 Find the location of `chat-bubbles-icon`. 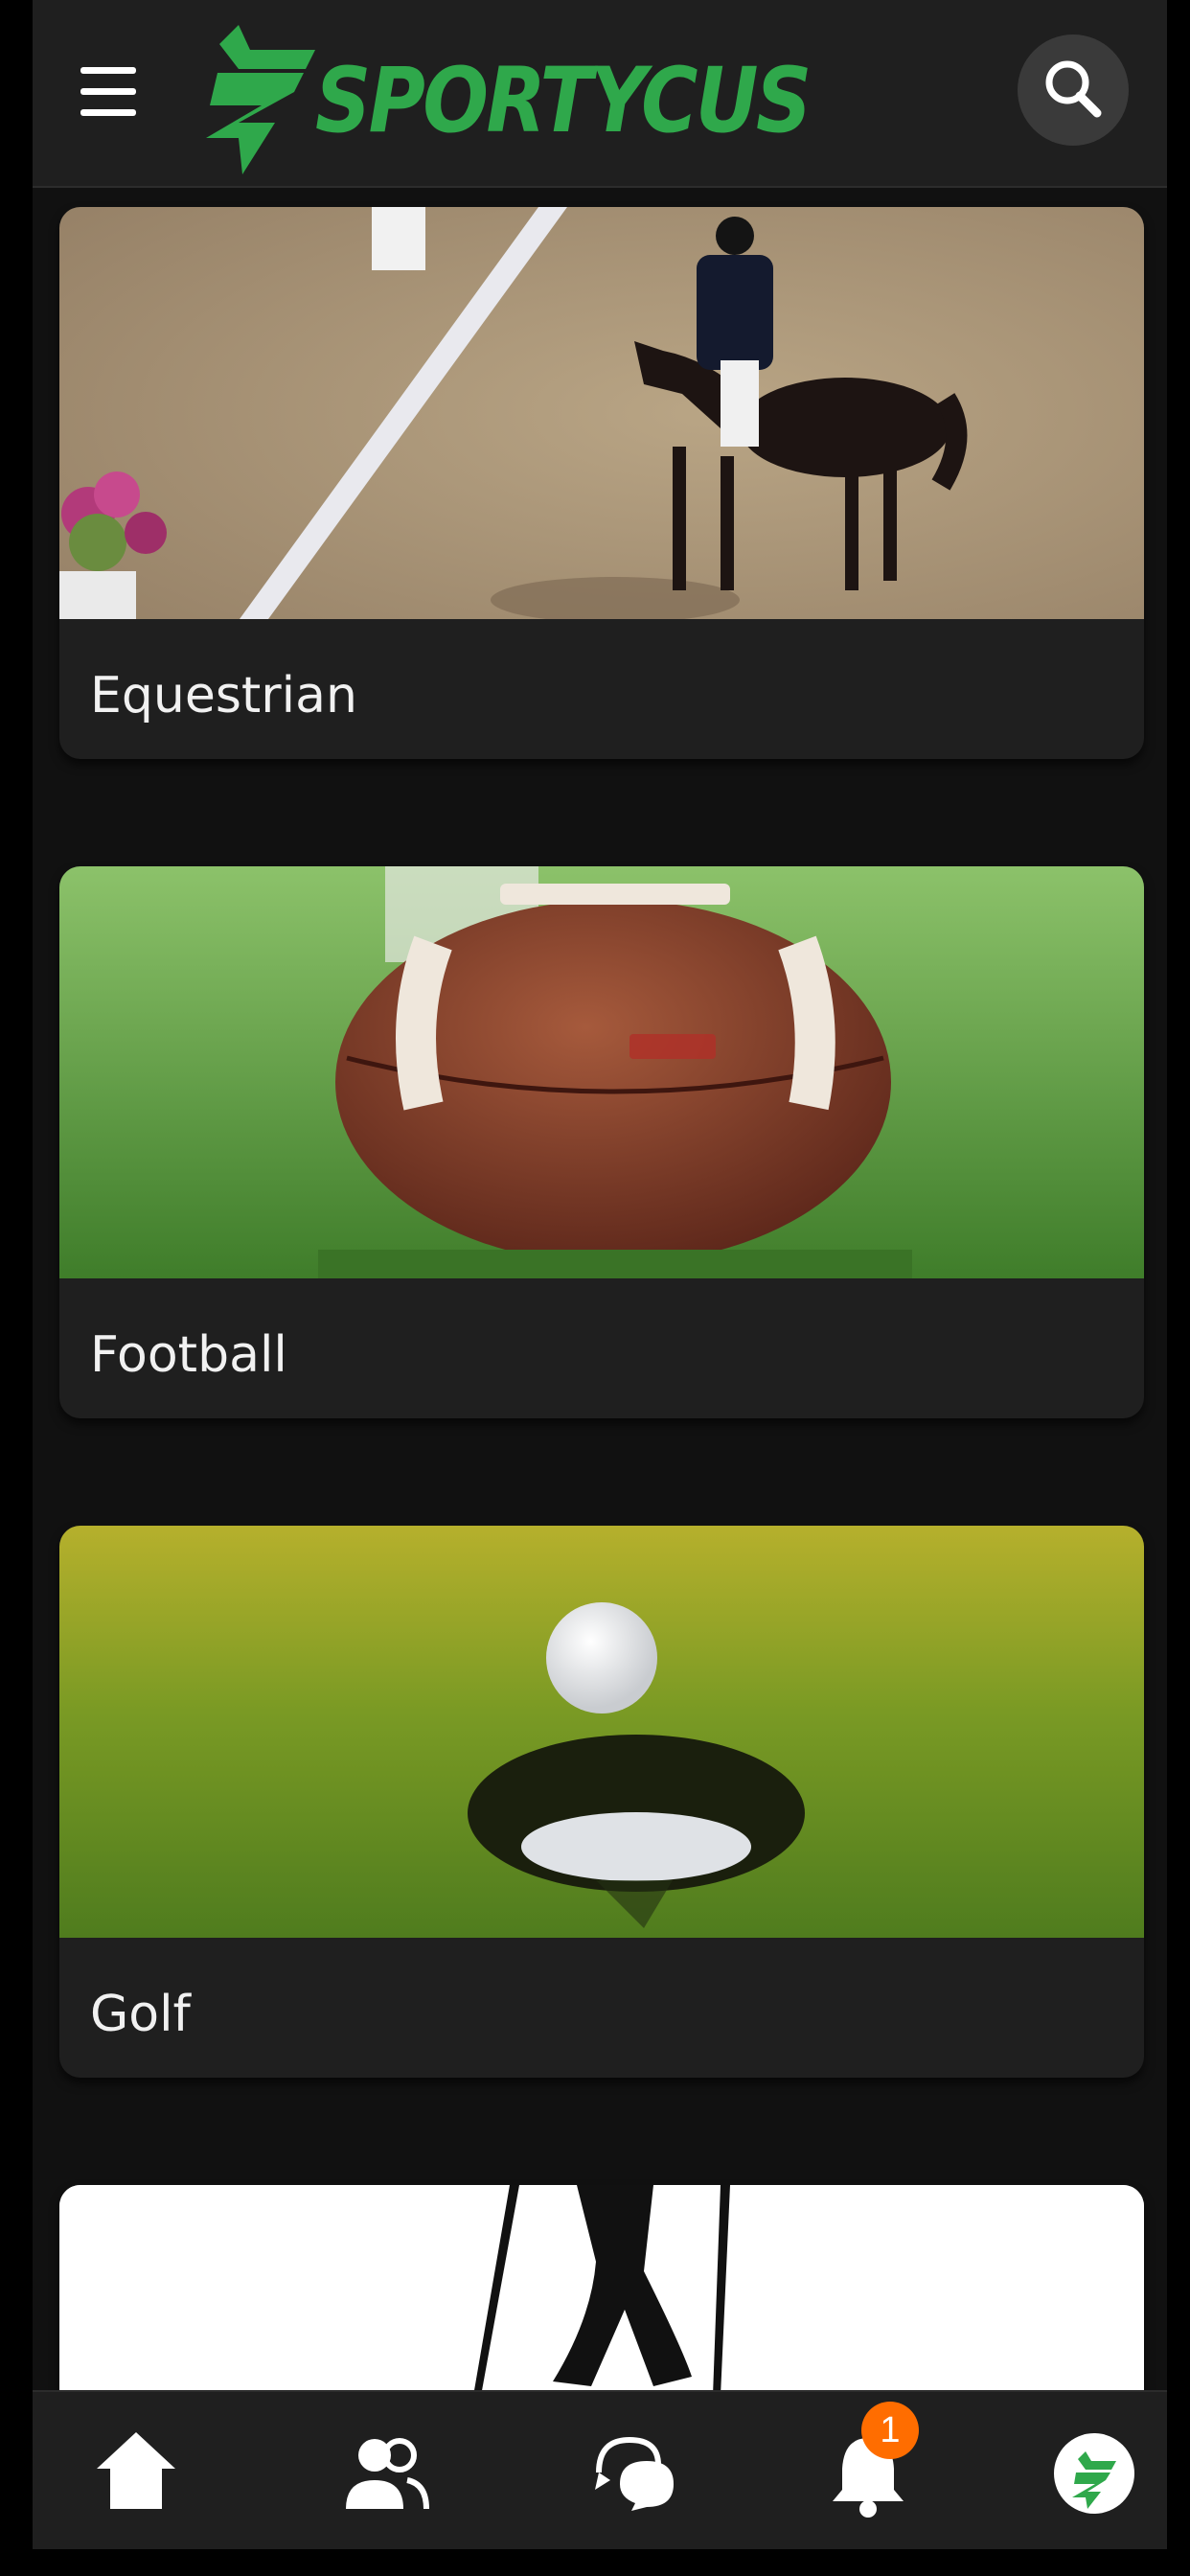

chat-bubbles-icon is located at coordinates (635, 2473).